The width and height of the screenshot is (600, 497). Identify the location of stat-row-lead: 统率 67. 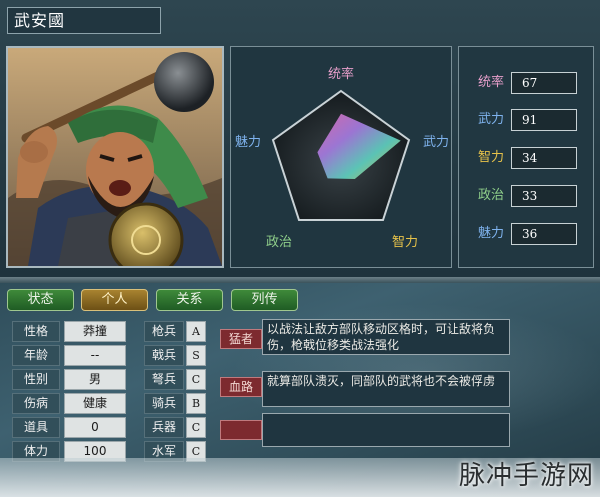
(529, 83).